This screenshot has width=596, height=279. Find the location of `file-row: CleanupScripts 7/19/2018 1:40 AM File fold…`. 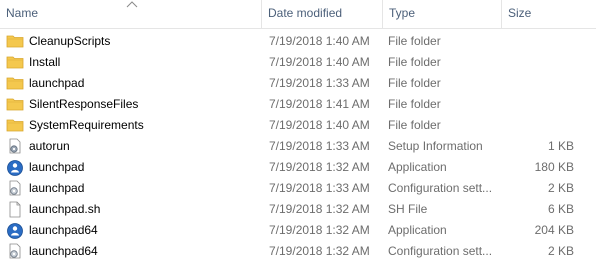

file-row: CleanupScripts 7/19/2018 1:40 AM File fold… is located at coordinates (298, 41).